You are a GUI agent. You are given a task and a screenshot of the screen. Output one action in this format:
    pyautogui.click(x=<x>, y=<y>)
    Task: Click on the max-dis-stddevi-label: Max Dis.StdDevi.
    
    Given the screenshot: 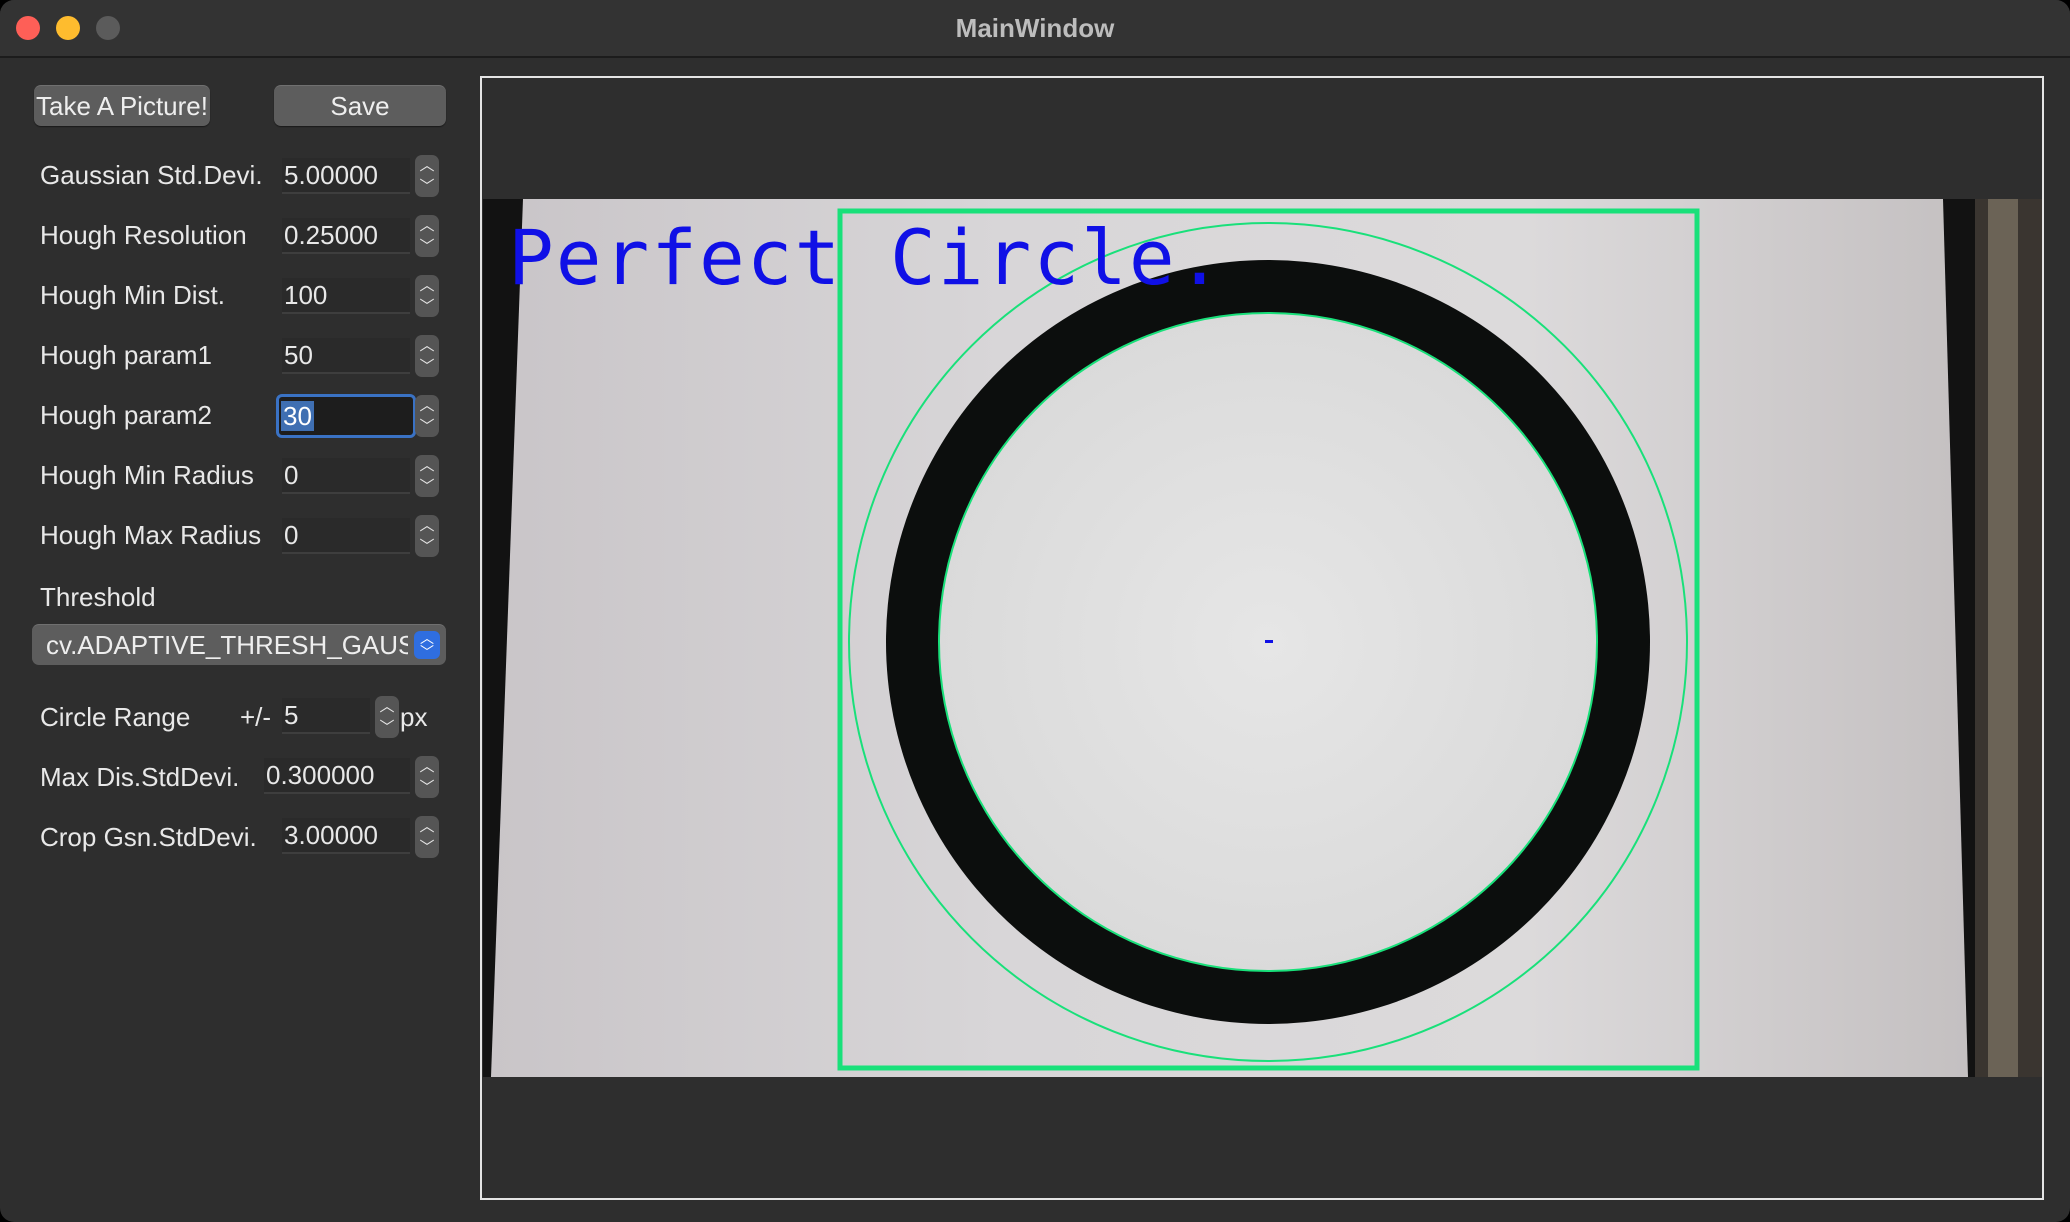 What is the action you would take?
    pyautogui.click(x=140, y=777)
    